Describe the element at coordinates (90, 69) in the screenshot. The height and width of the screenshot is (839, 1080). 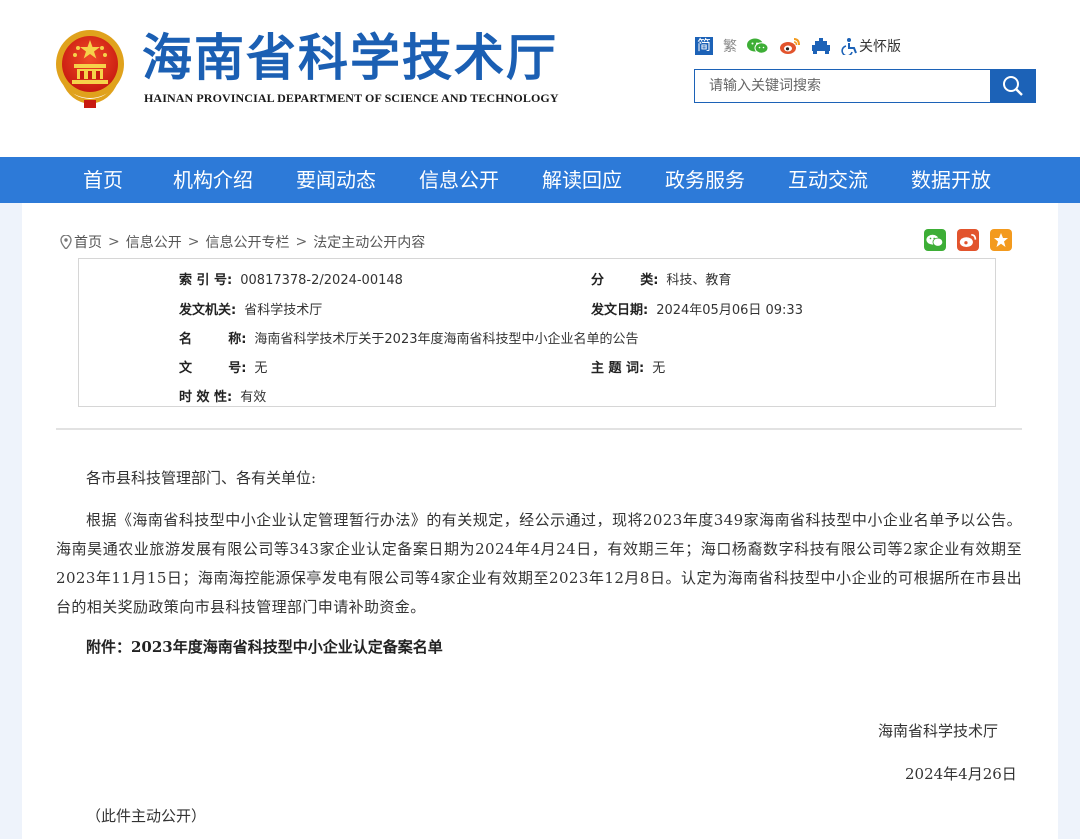
I see `national-emblem-logo` at that location.